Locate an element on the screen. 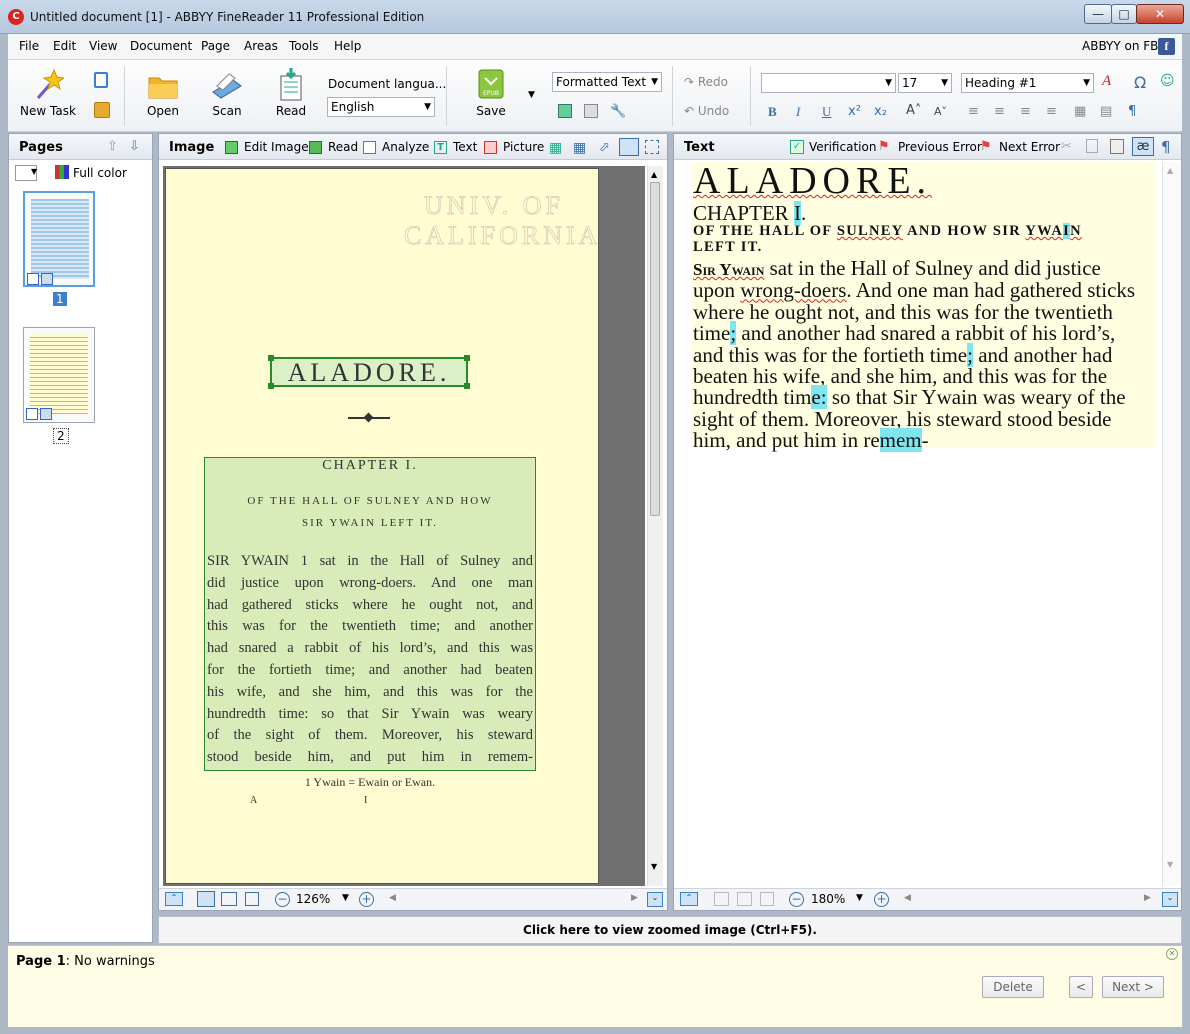 The height and width of the screenshot is (1034, 1190). table-icon: ▦ is located at coordinates (1080, 111).